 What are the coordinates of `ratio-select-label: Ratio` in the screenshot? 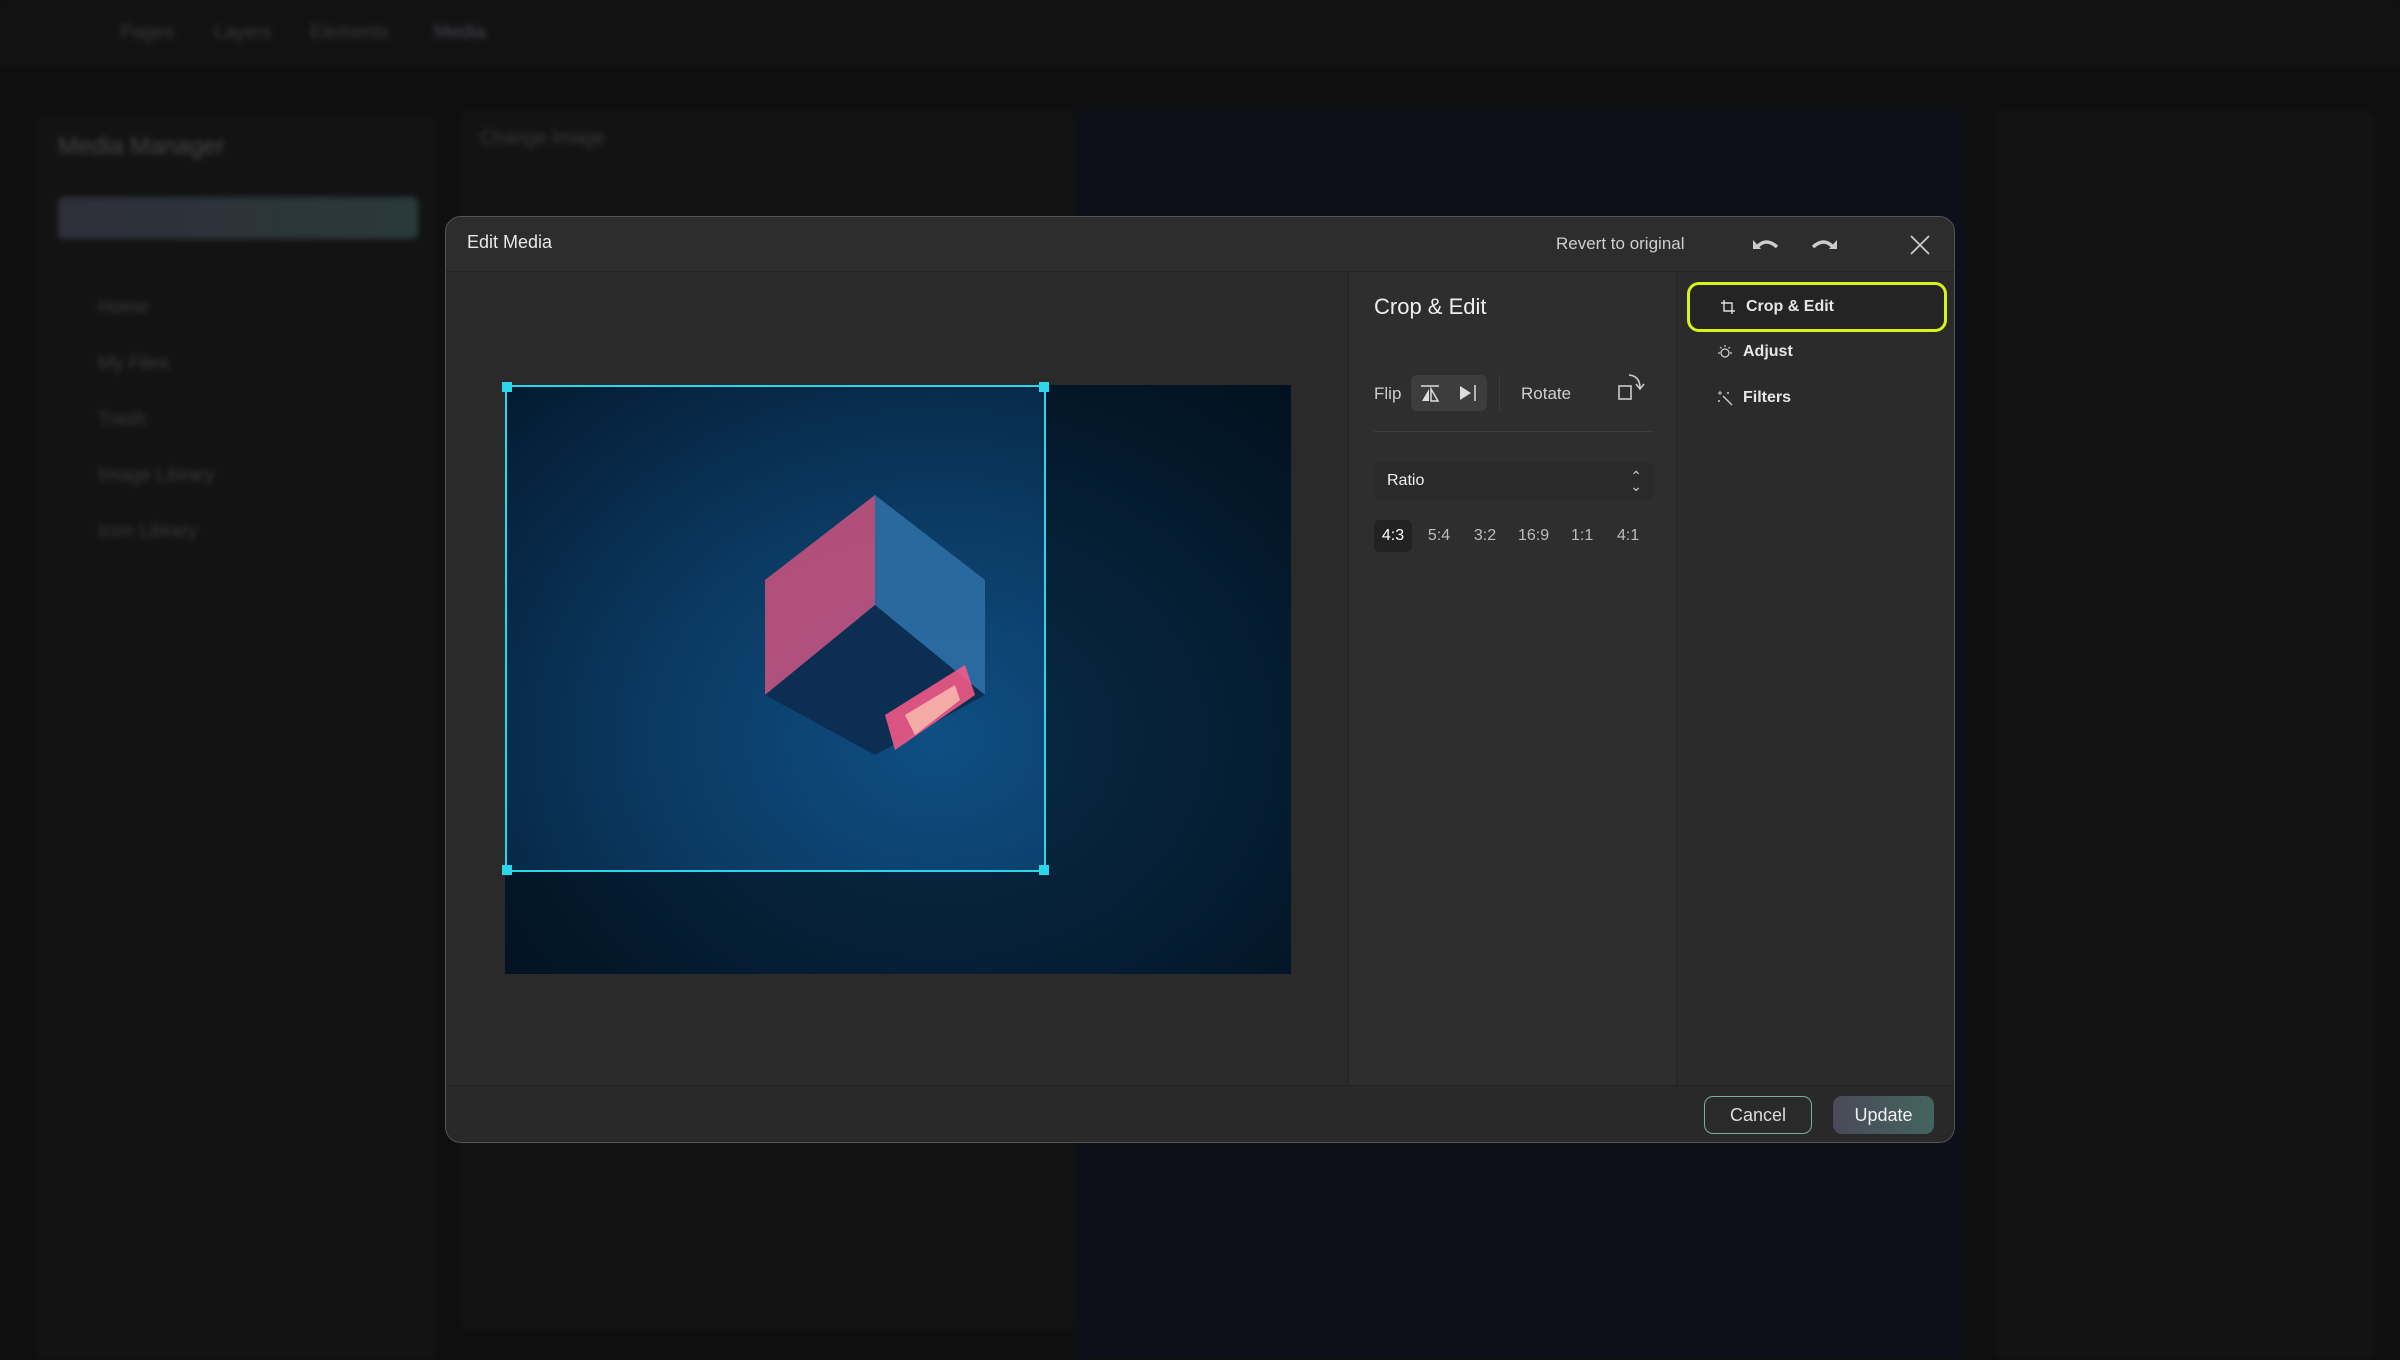 It's located at (1406, 480).